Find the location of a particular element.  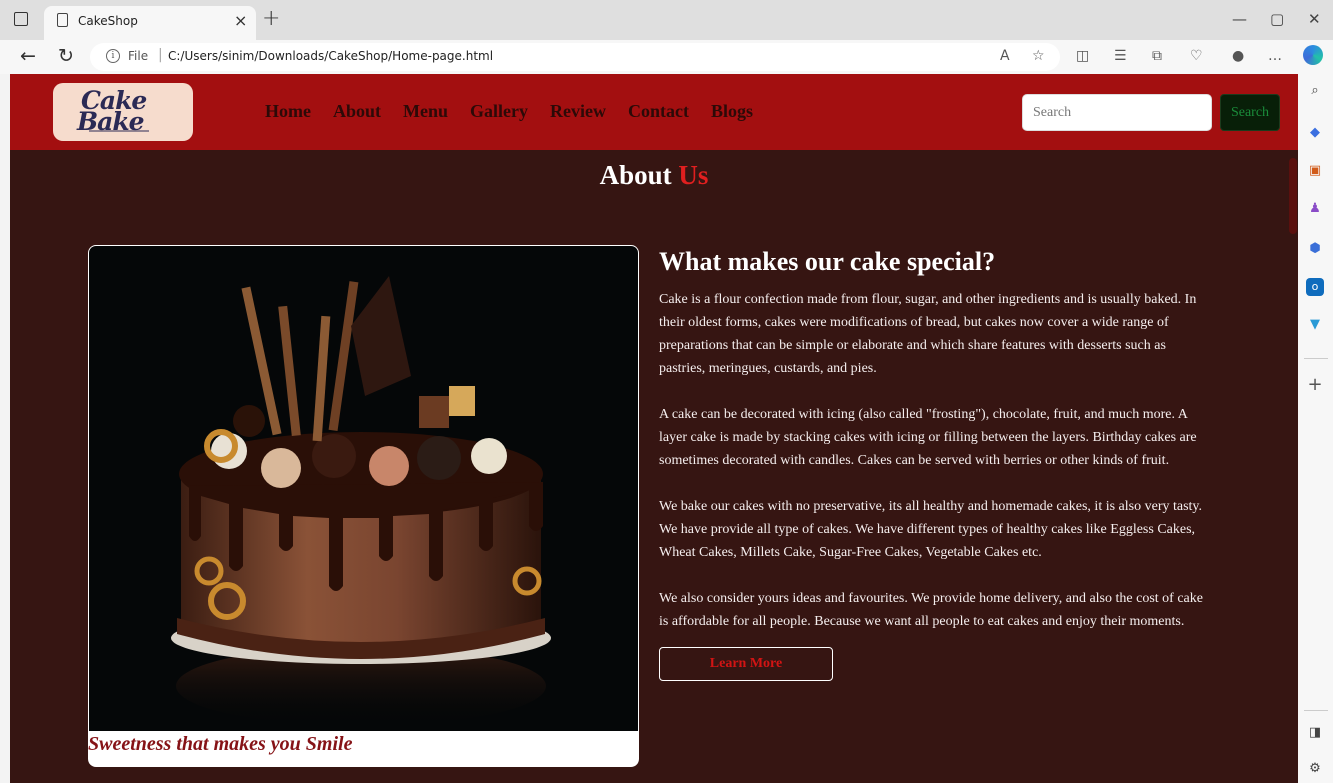

minimize-icon: — is located at coordinates (1239, 19).